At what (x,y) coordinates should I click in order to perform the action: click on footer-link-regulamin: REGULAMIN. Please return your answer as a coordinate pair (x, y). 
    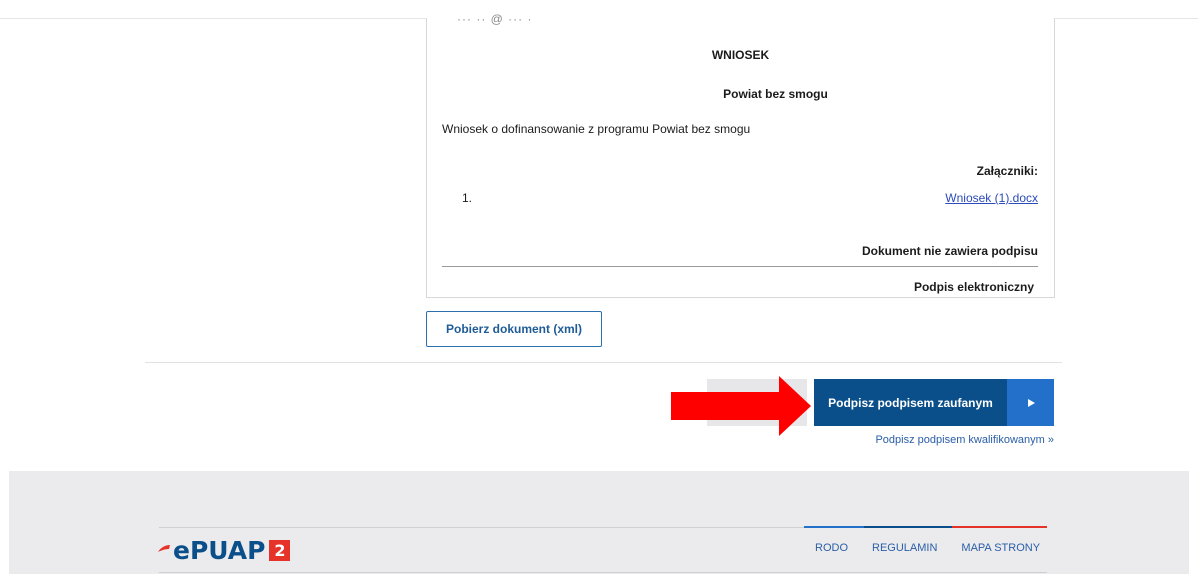
    Looking at the image, I should click on (904, 548).